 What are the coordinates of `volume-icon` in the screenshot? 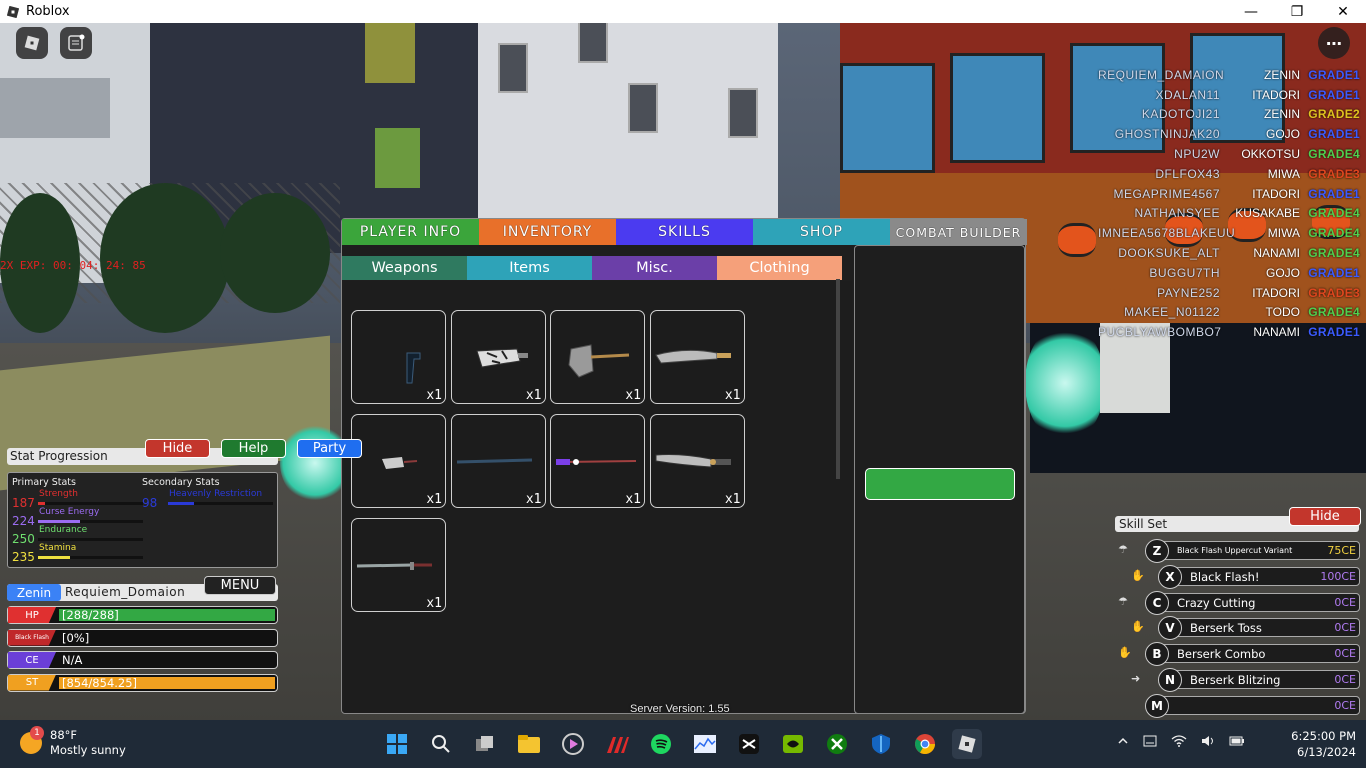 It's located at (1208, 743).